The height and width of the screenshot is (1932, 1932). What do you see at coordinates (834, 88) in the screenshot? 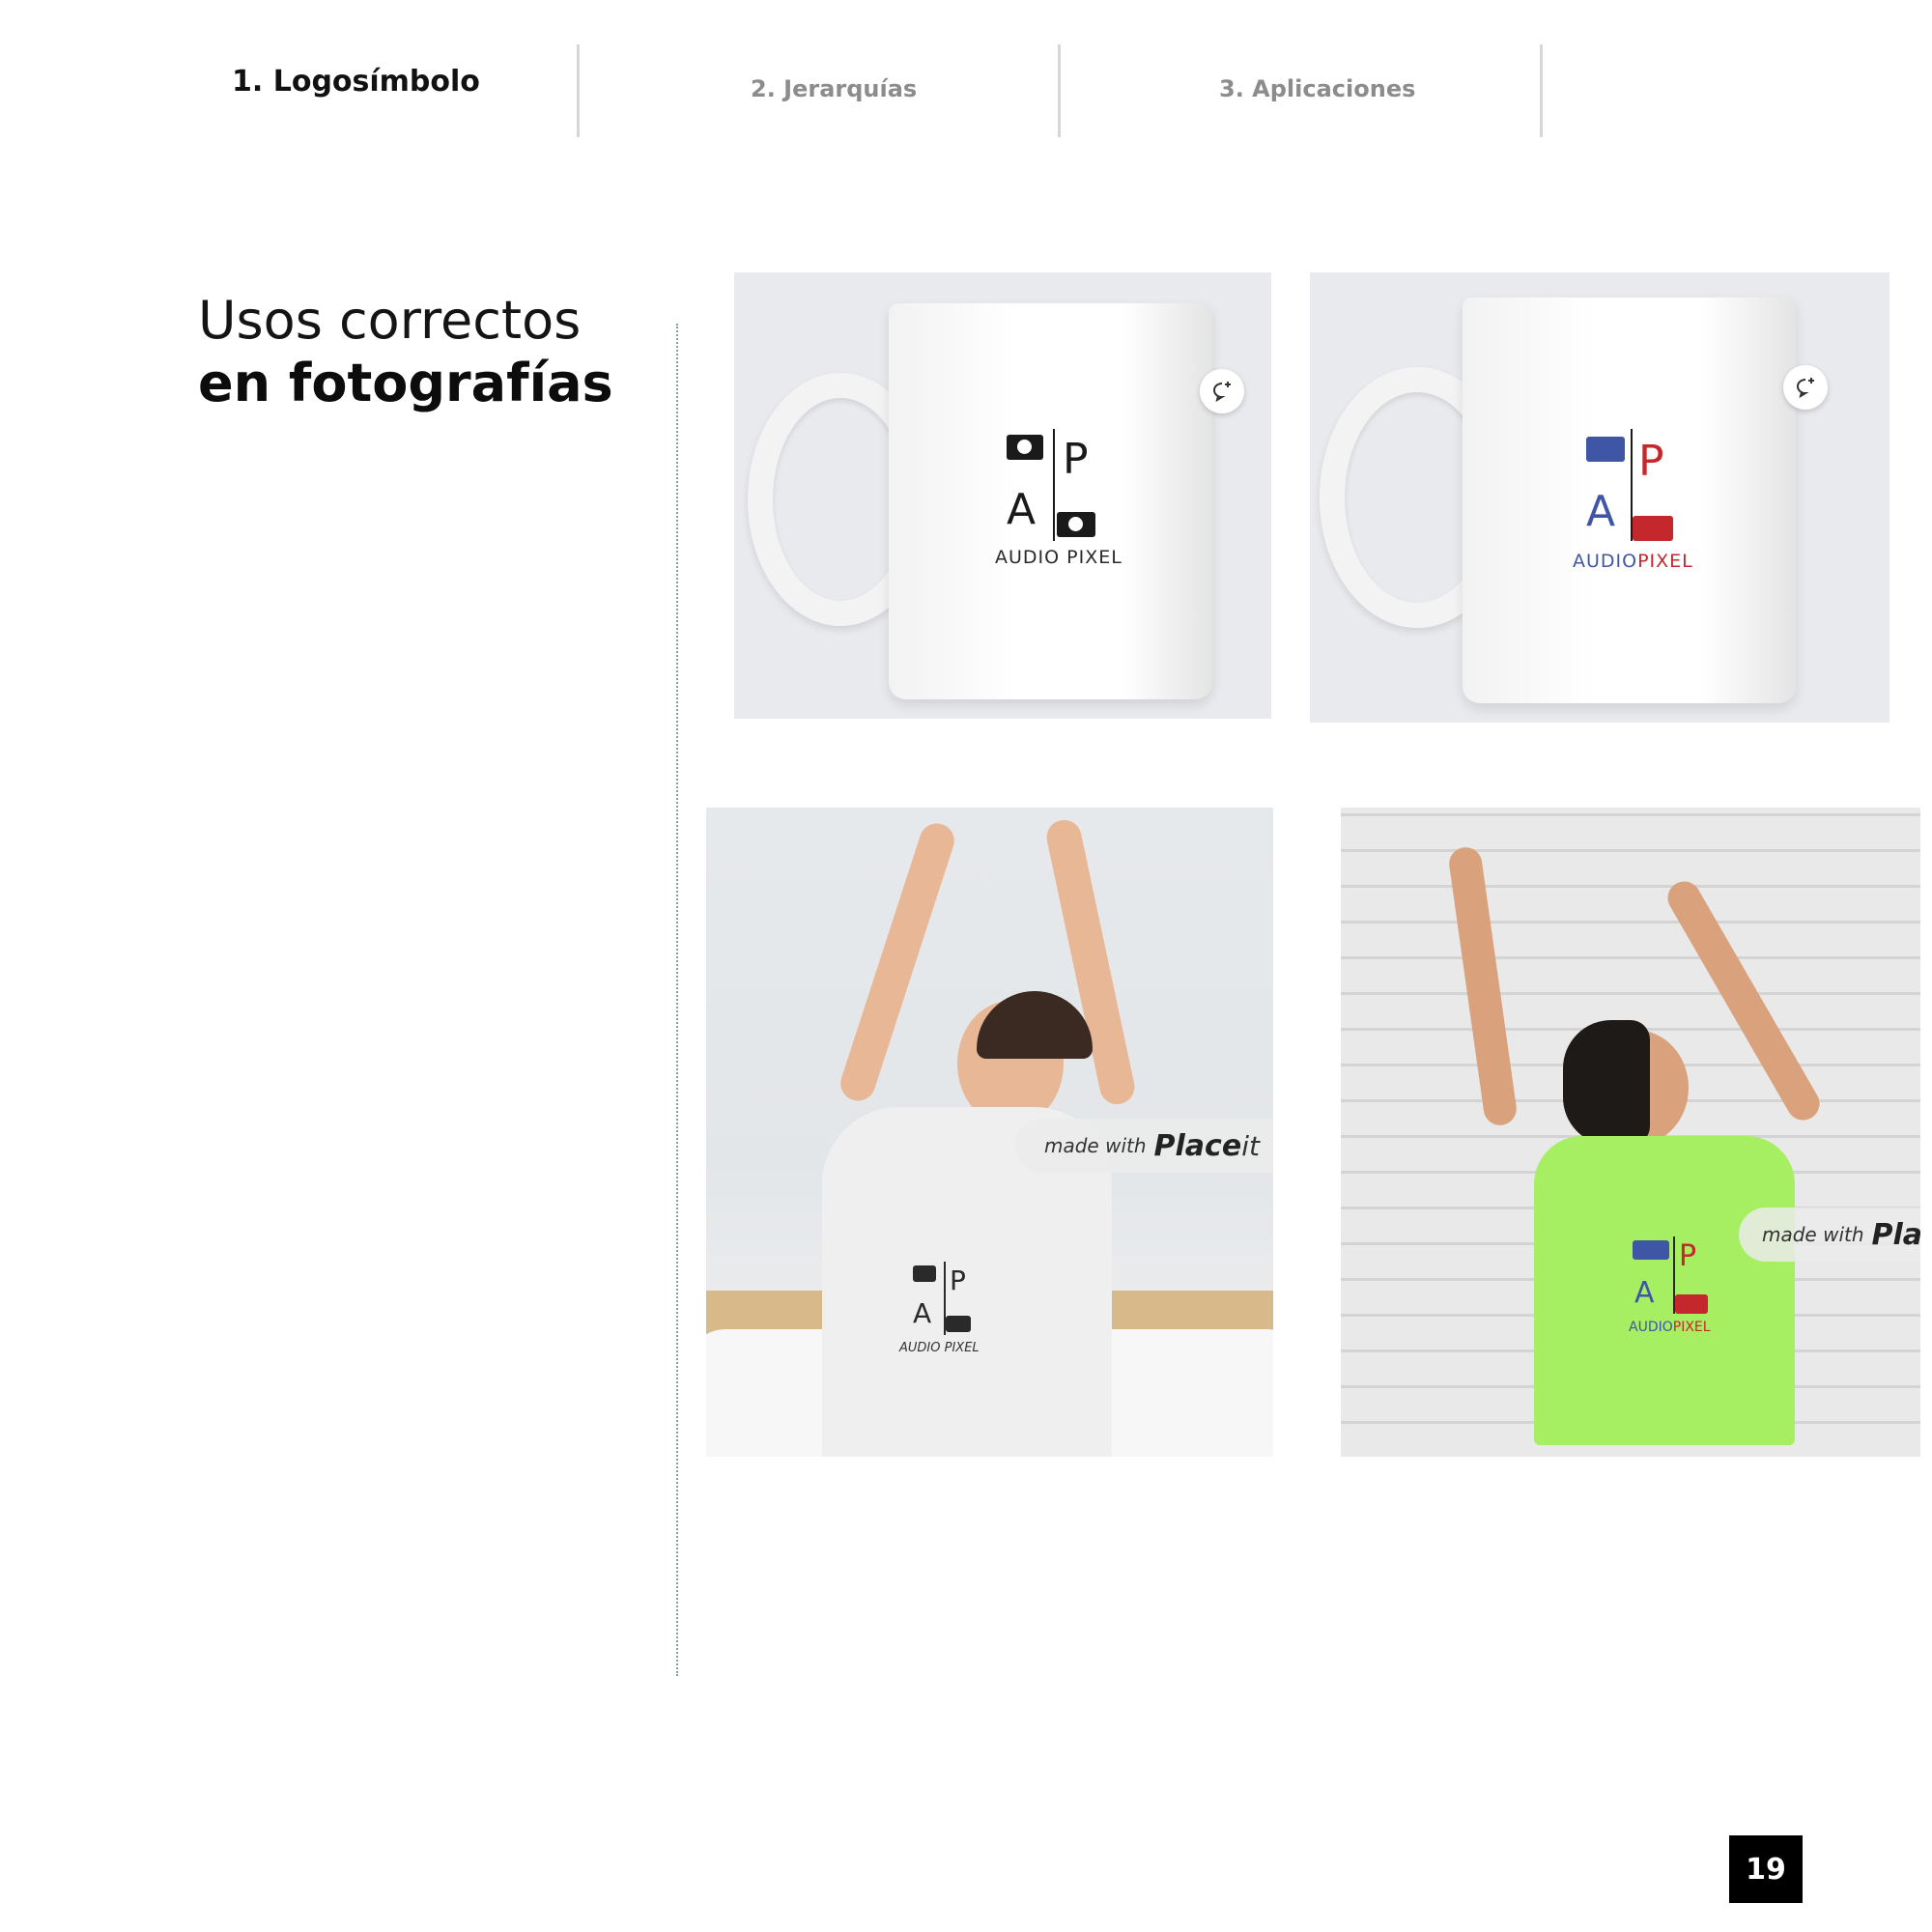
I see `tab-jerarquias: 2. Jerarquías` at bounding box center [834, 88].